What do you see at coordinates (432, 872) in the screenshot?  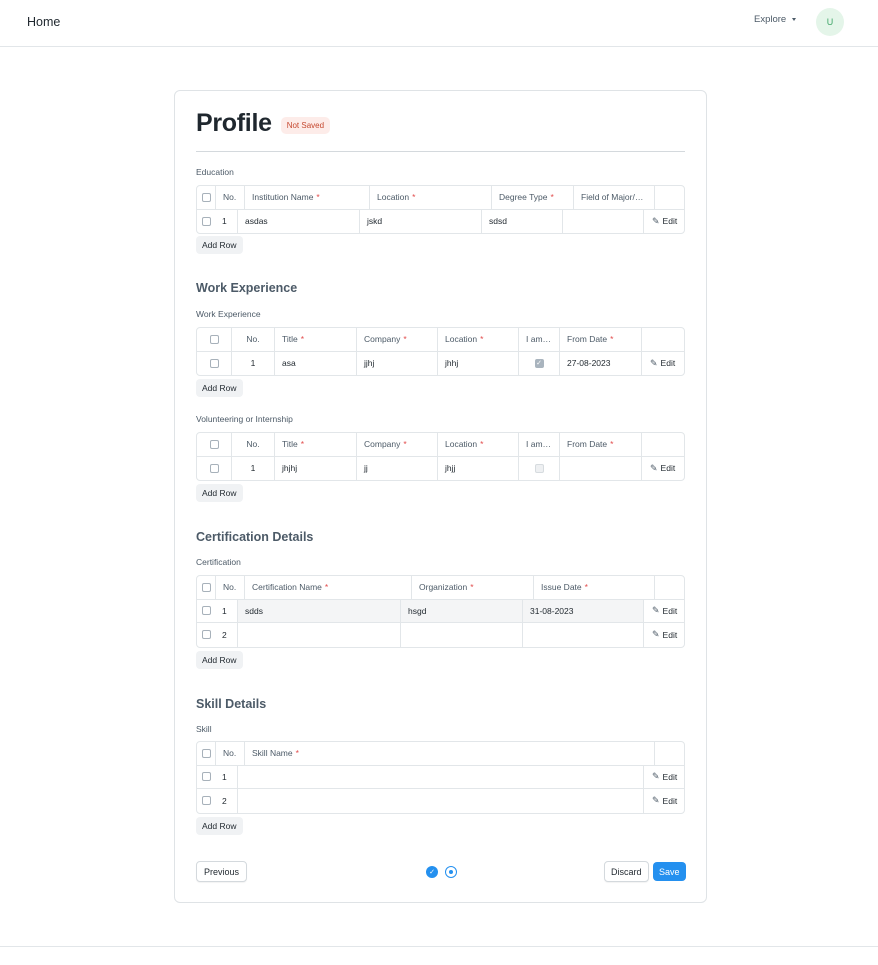 I see `step-complete-icon: ✓` at bounding box center [432, 872].